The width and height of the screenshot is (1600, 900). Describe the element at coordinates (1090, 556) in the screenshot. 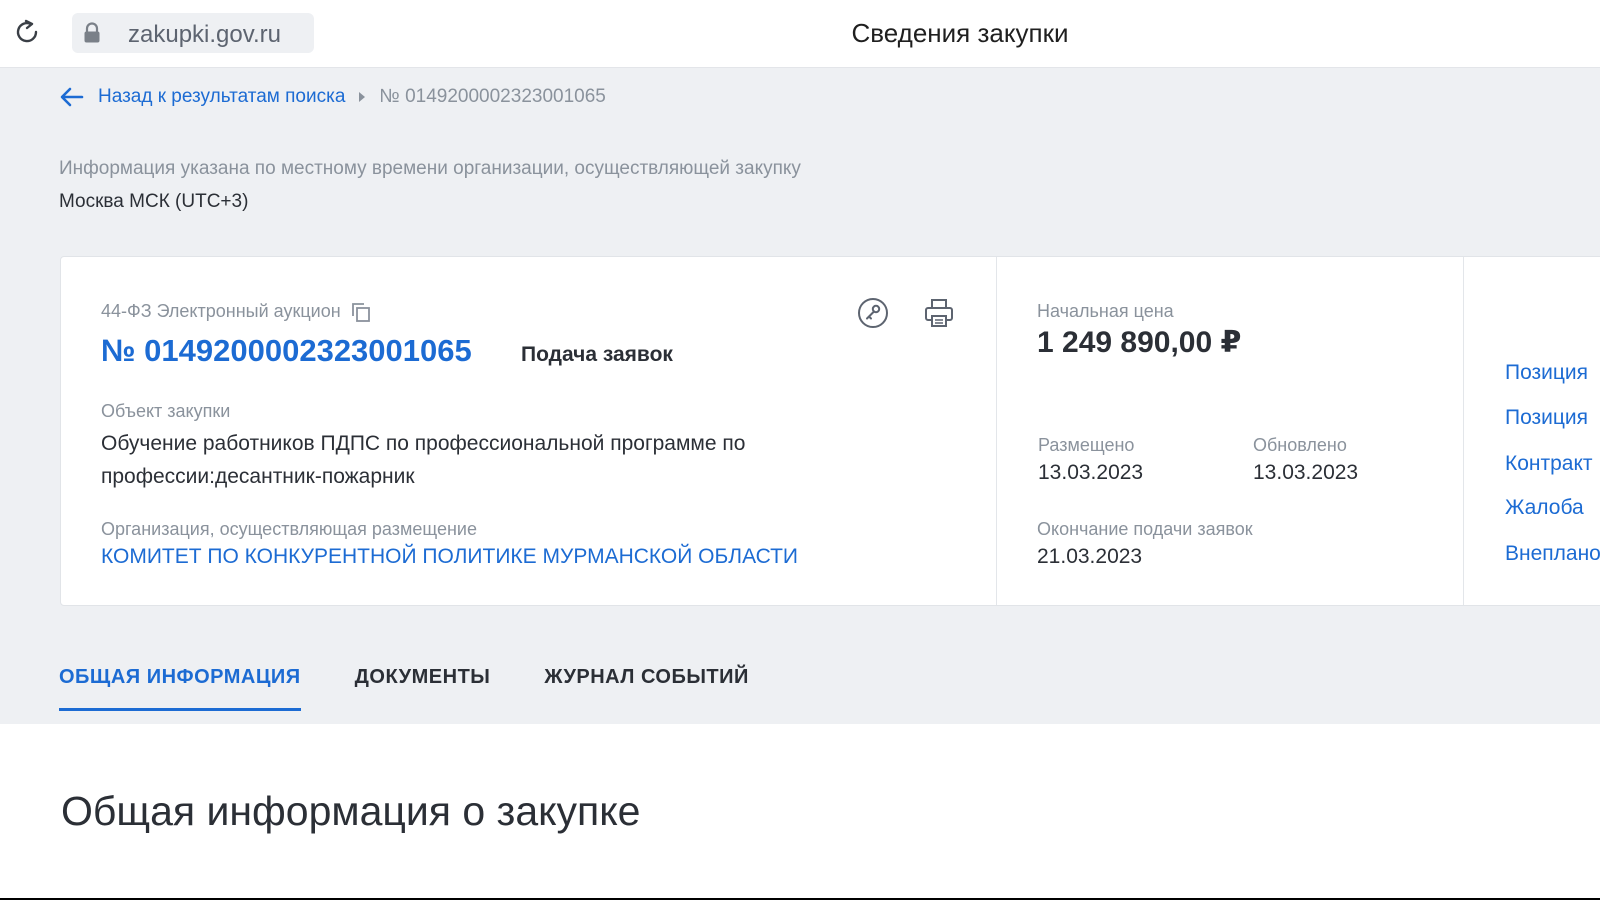

I see `deadline-value: 21.03.2023` at that location.